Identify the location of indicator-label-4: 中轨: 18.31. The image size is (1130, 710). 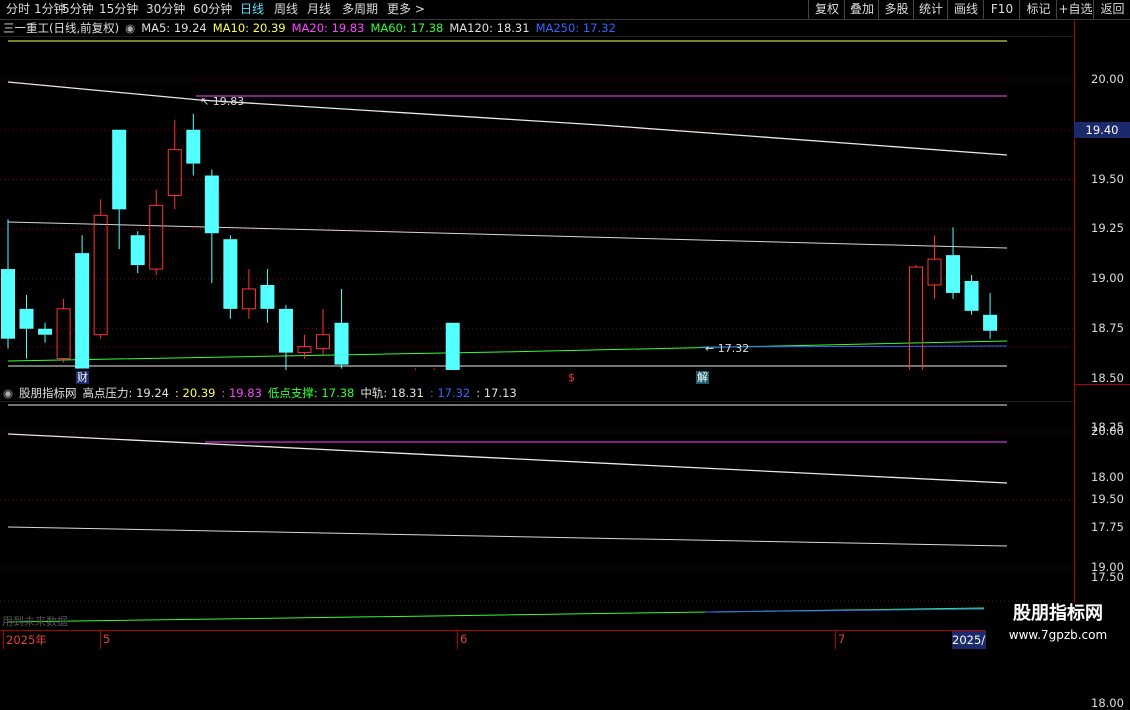
(392, 393).